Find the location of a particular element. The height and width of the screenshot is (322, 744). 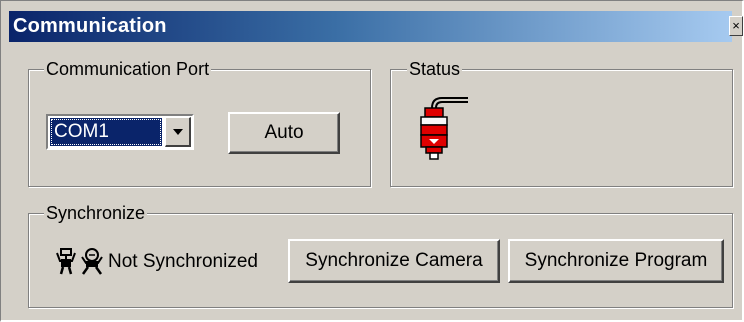

synchronize-program-button: Synchronize Program is located at coordinates (616, 261).